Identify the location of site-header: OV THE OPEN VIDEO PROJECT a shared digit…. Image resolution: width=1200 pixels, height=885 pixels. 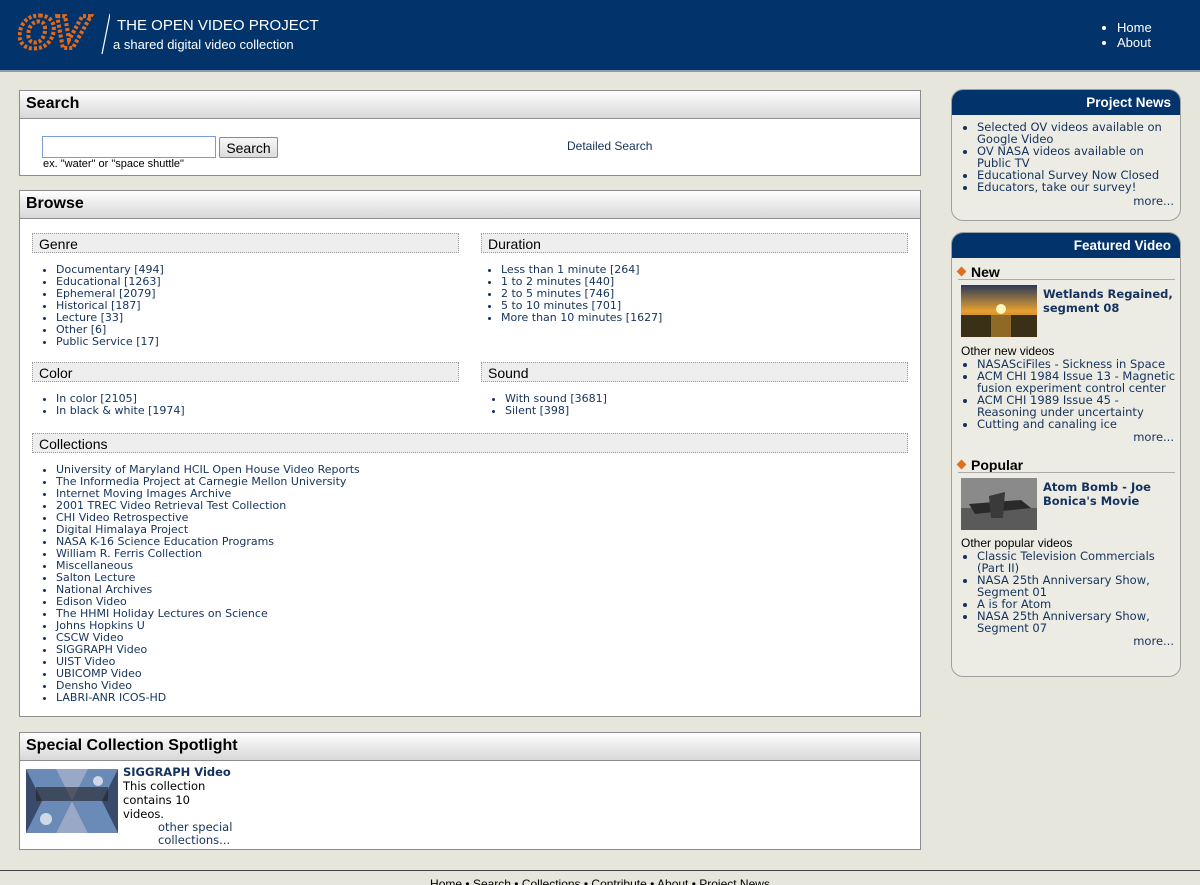
(600, 36).